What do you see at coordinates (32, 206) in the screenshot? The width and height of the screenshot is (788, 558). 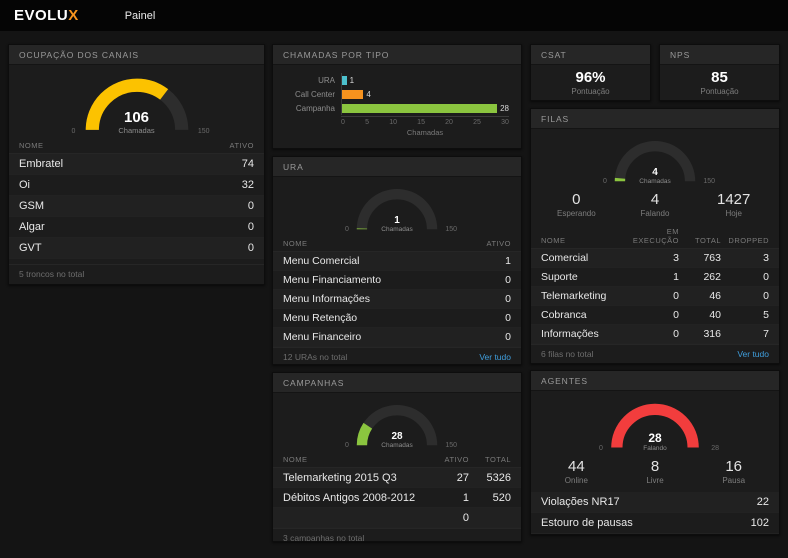 I see `cell-nome: GSM` at bounding box center [32, 206].